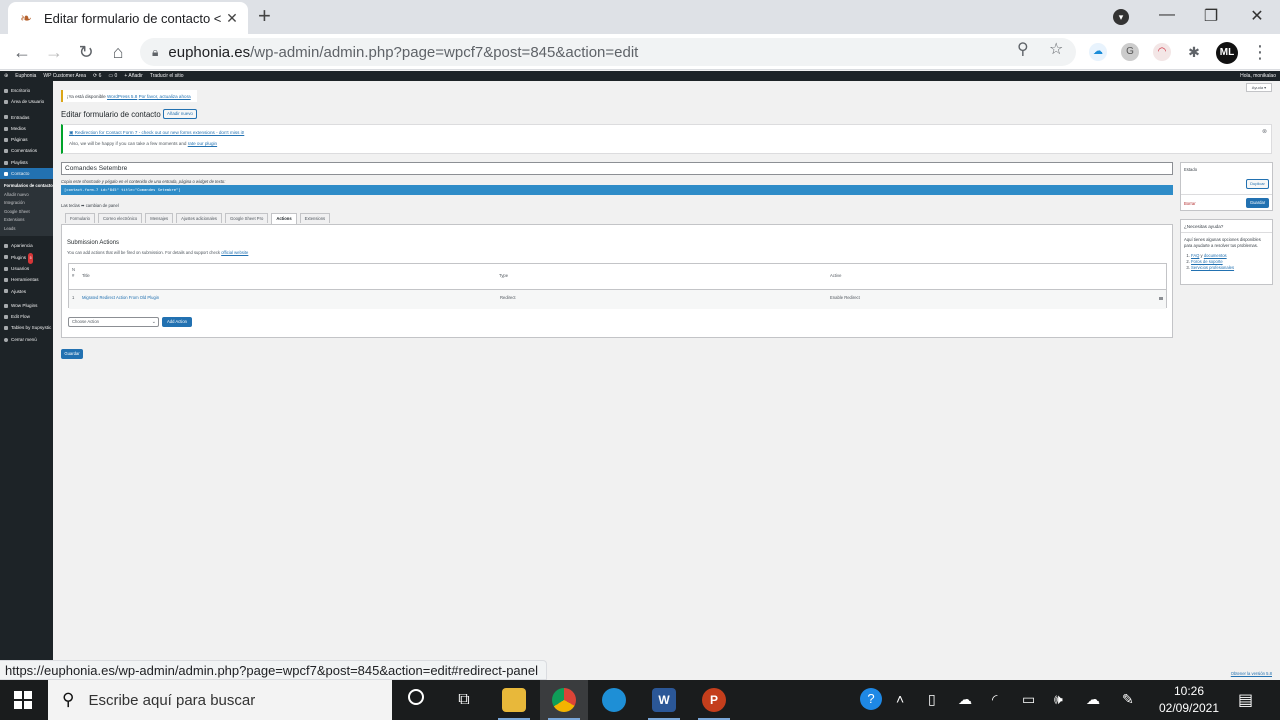 The width and height of the screenshot is (1280, 720). I want to click on update-nag-wp-link: WordPress 5.8, so click(122, 96).